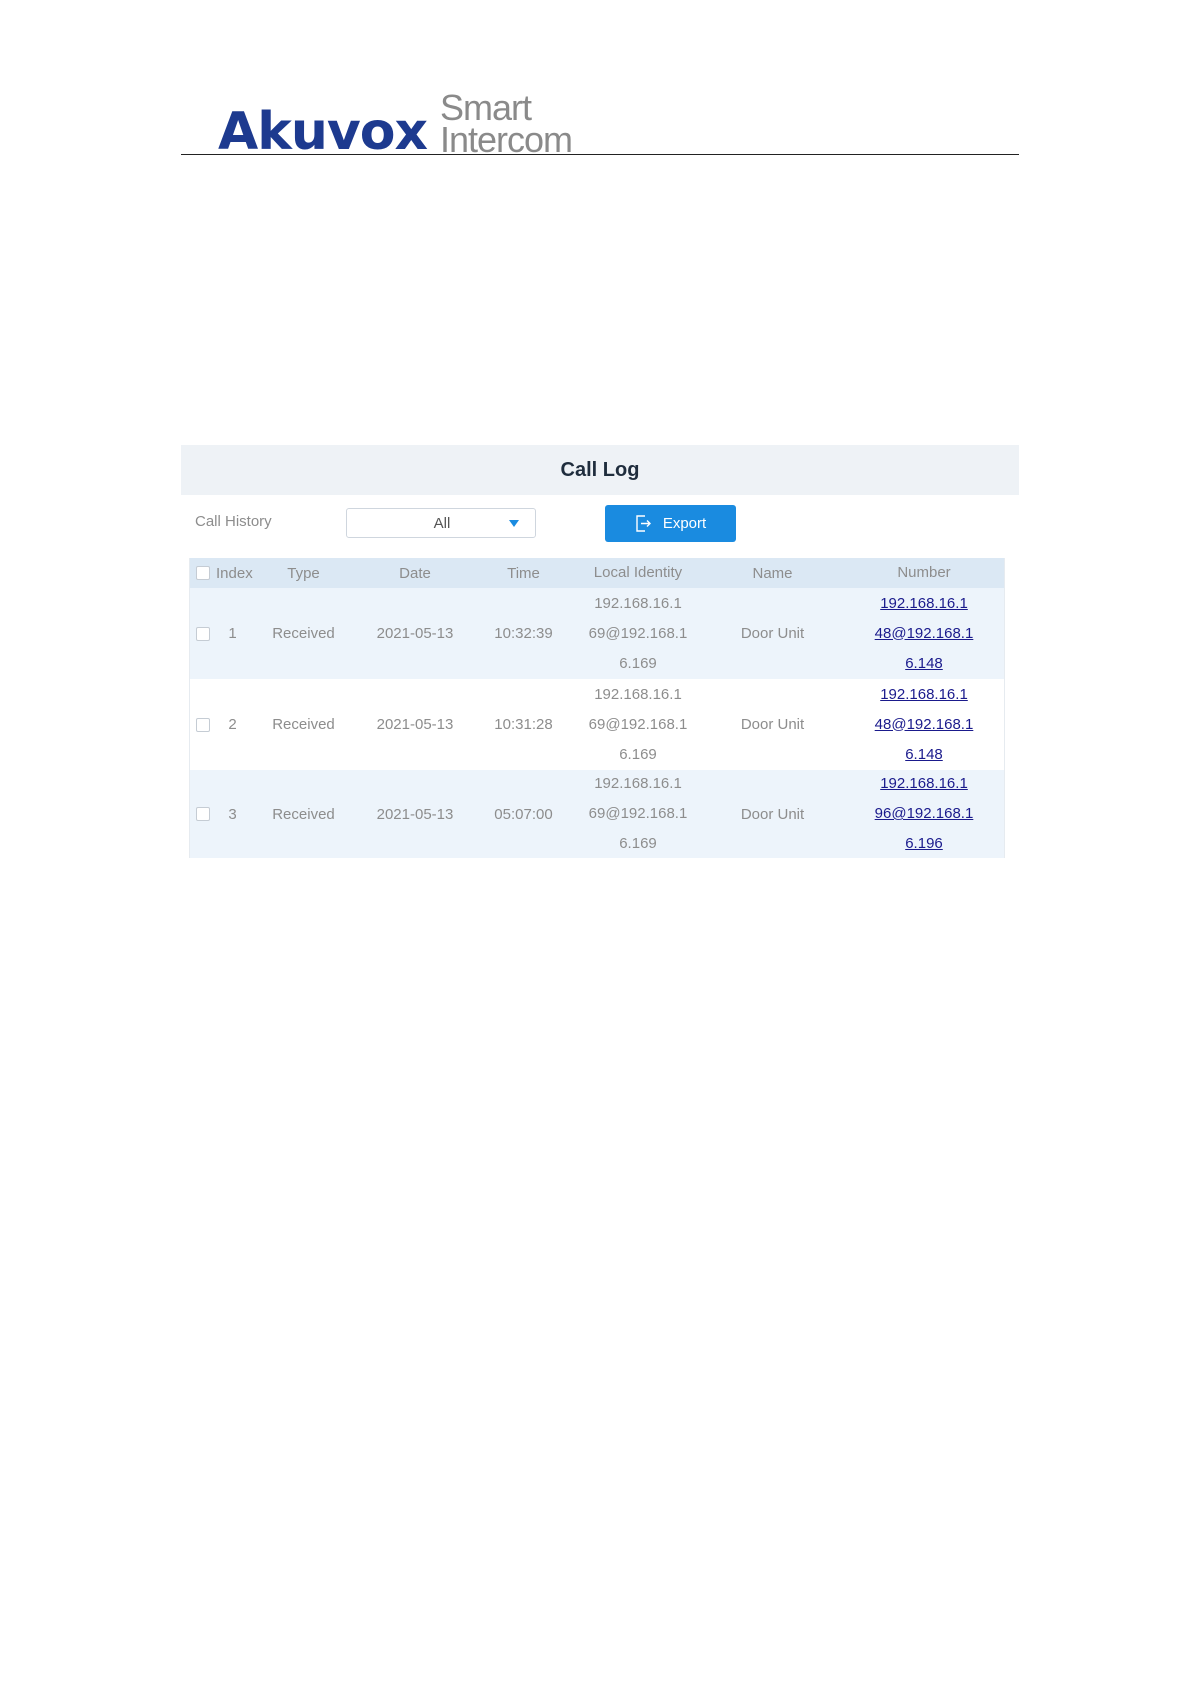 This screenshot has width=1191, height=1684. Describe the element at coordinates (523, 633) in the screenshot. I see `row-time: 10:32:39` at that location.